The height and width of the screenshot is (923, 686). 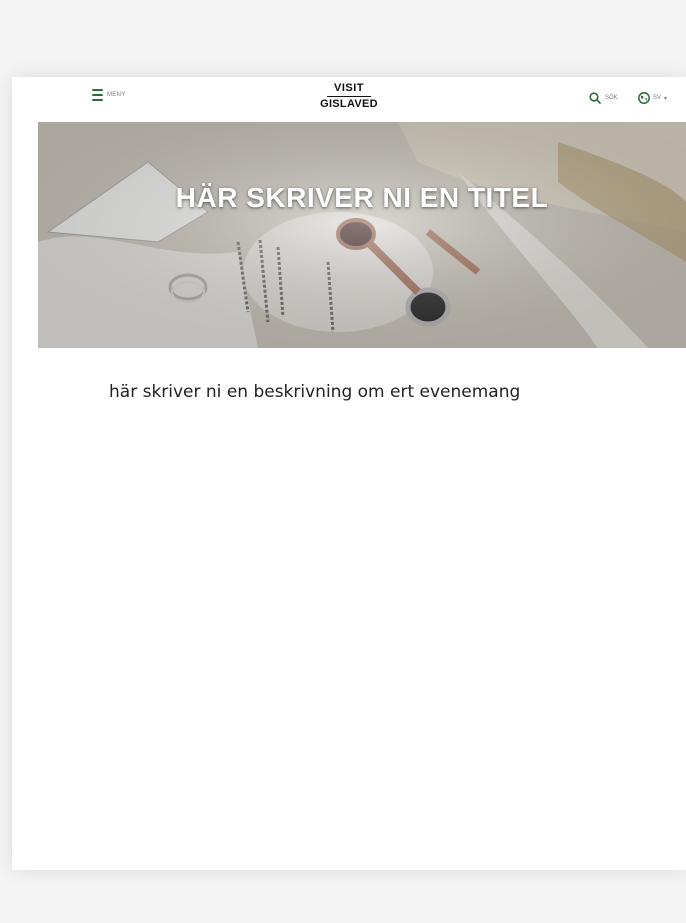 What do you see at coordinates (666, 98) in the screenshot?
I see `chevron-down-icon: ▾` at bounding box center [666, 98].